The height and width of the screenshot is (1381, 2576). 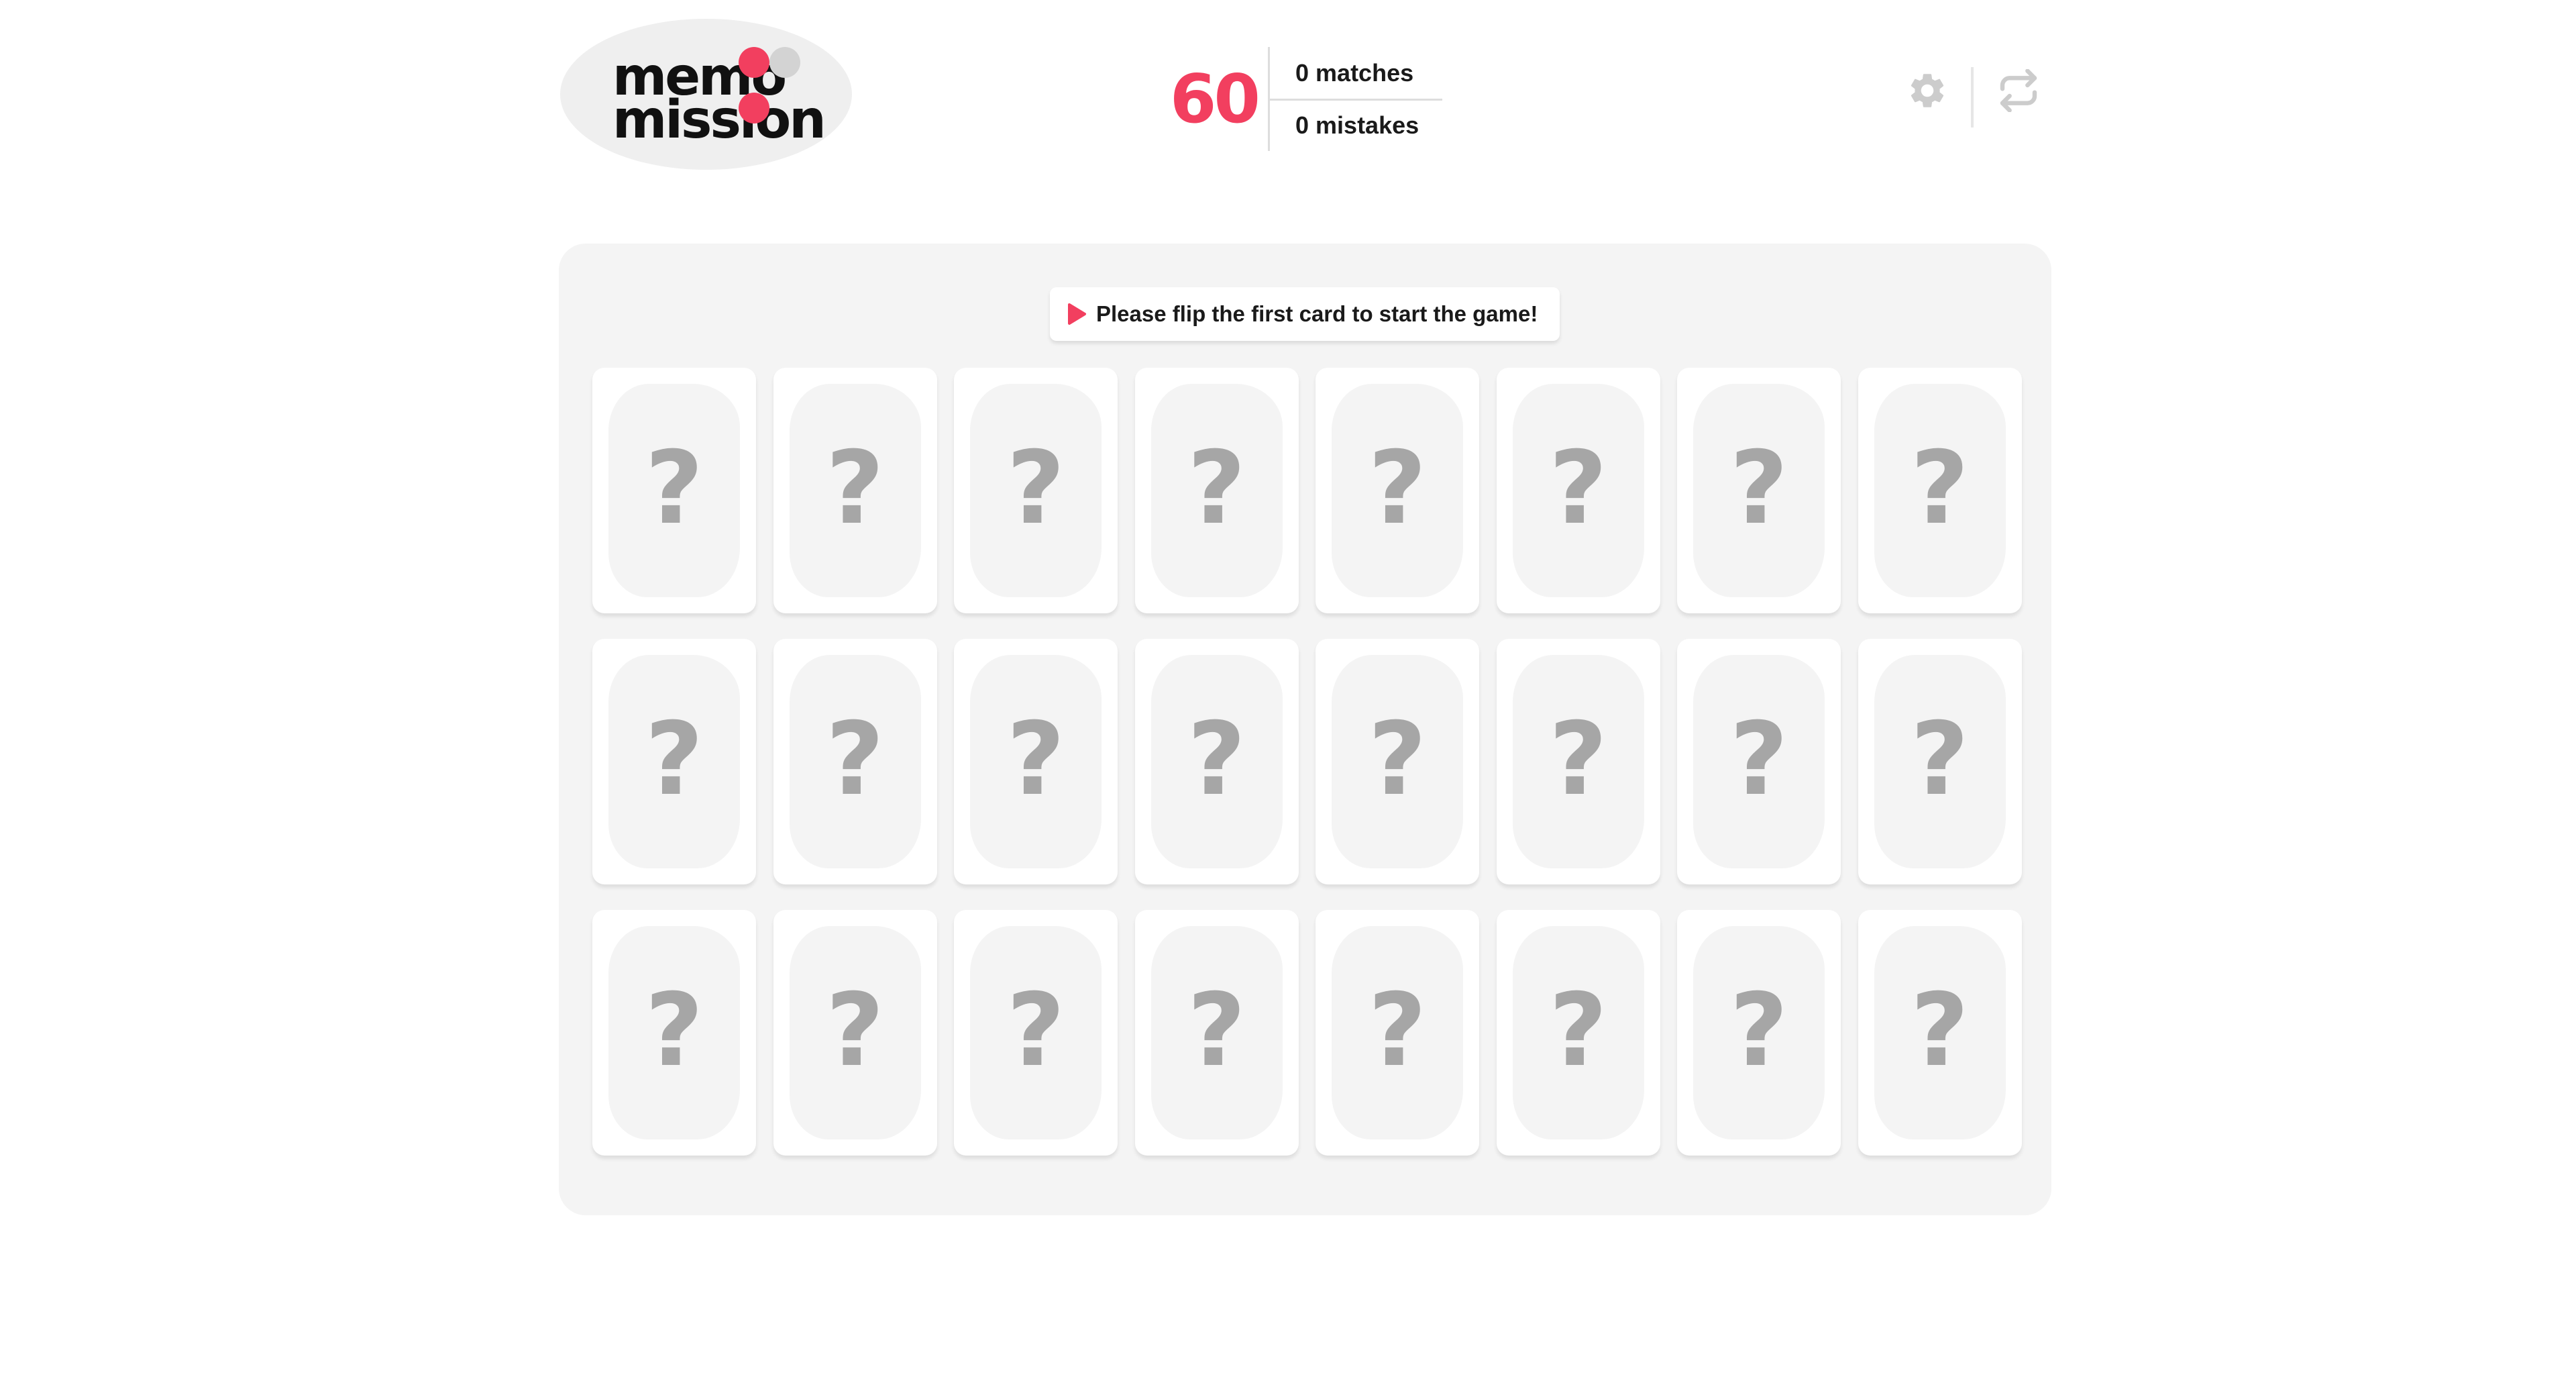 I want to click on stats-panel: 0 matches 0 mistakes, so click(x=1355, y=99).